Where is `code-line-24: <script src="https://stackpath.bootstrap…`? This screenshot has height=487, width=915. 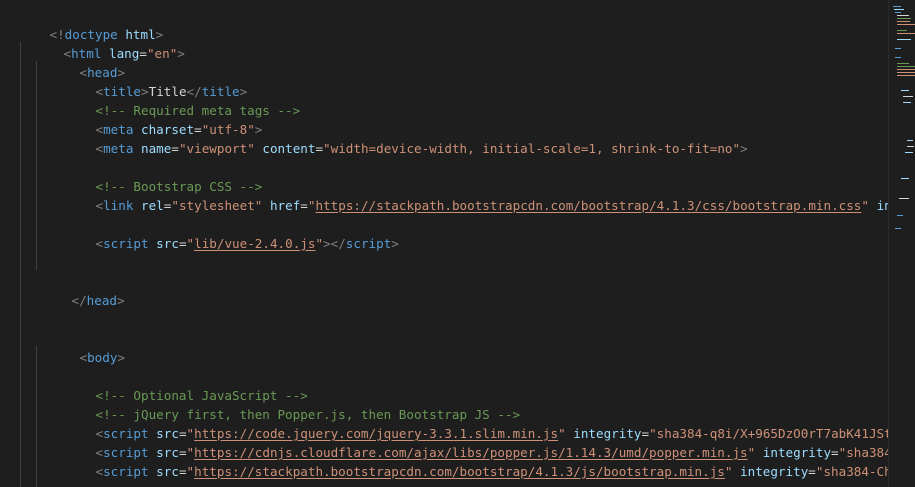
code-line-24: <script src="https://stackpath.bootstrap… is located at coordinates (469, 461).